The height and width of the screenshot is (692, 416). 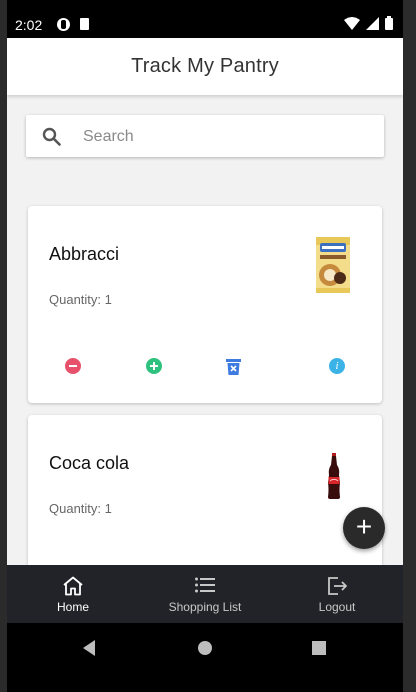 I want to click on add-product-button: +, so click(x=364, y=528).